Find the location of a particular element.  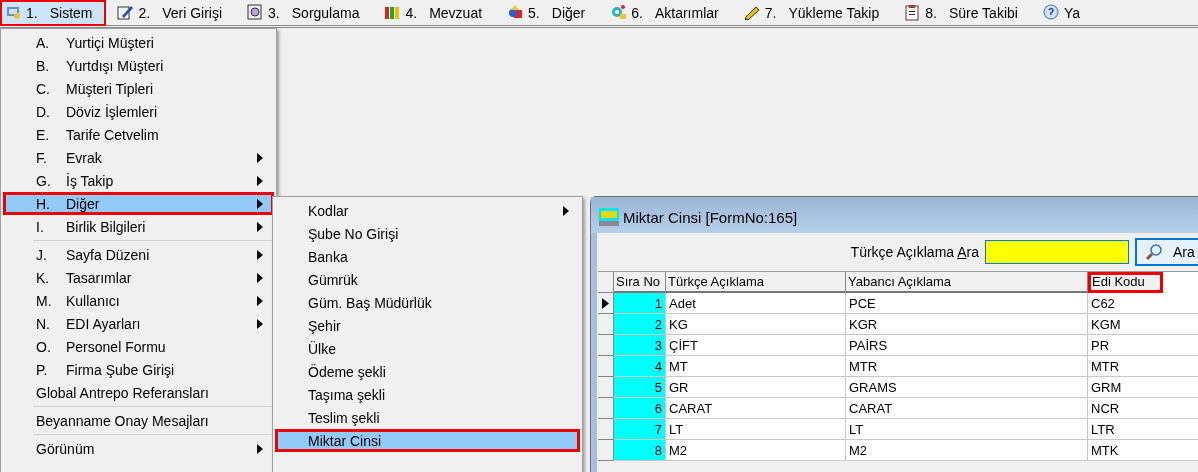

menu-item: G. İş Takip is located at coordinates (138, 180).